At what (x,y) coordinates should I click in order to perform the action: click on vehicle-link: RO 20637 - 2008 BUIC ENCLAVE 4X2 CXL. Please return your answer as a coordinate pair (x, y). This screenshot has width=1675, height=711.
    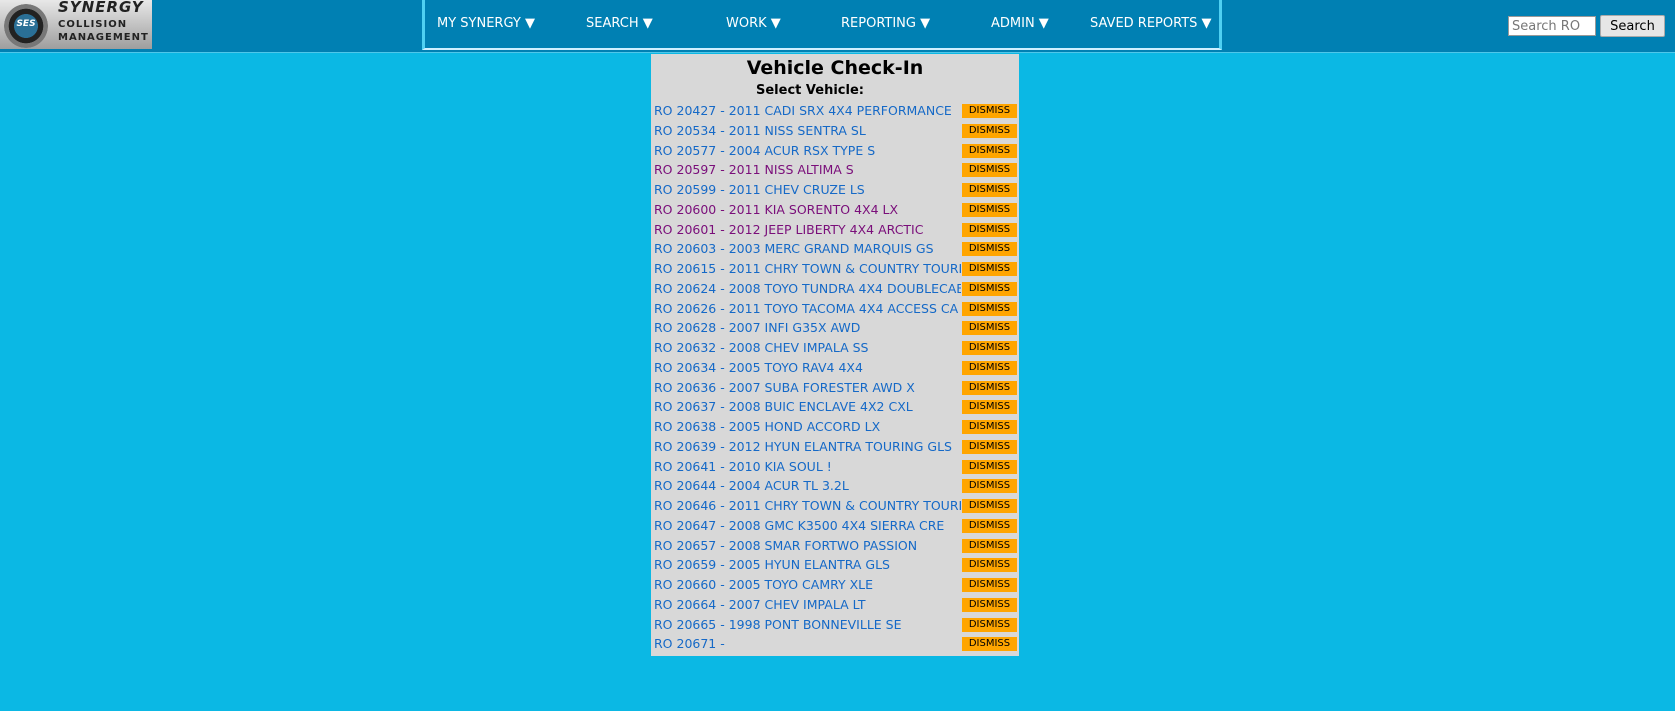
    Looking at the image, I should click on (807, 406).